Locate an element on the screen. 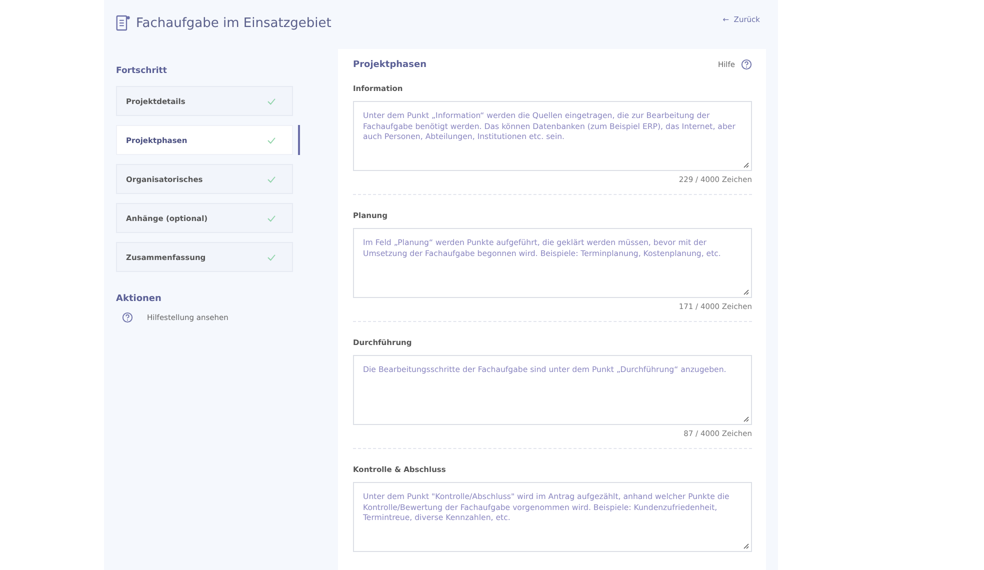 The width and height of the screenshot is (984, 570). document-icon is located at coordinates (123, 23).